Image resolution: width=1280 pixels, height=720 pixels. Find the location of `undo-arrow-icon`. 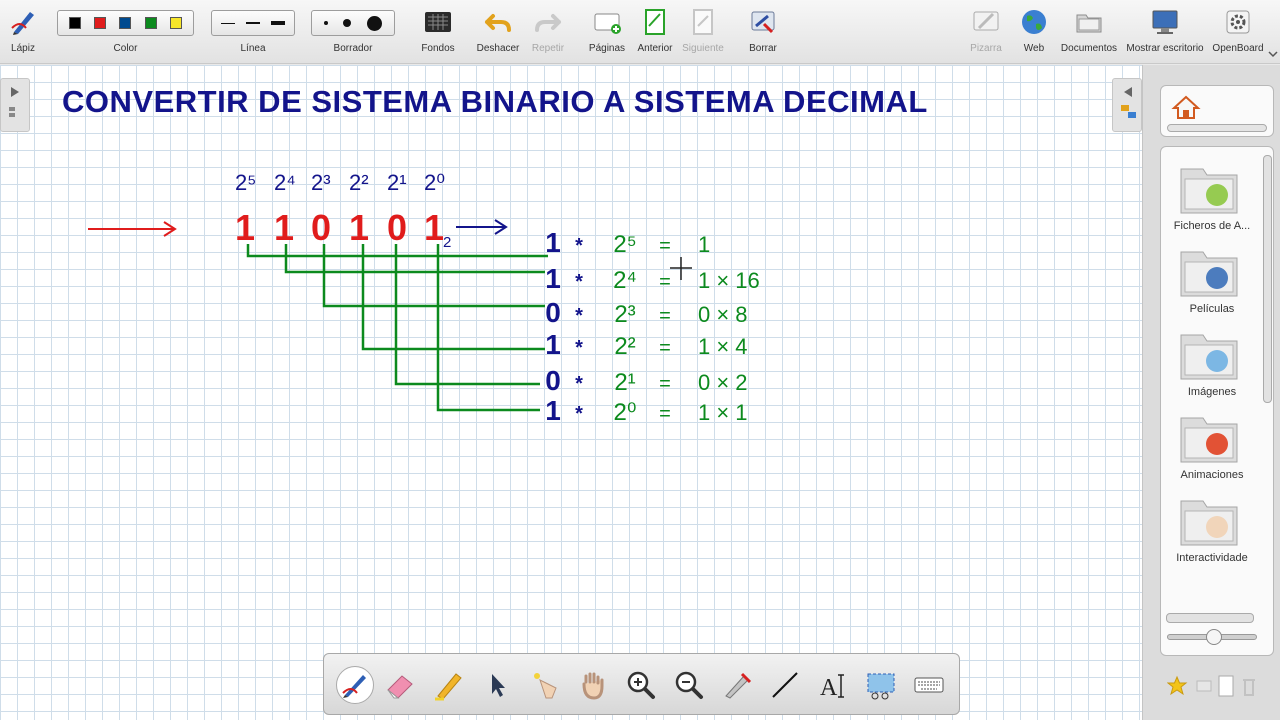

undo-arrow-icon is located at coordinates (498, 23).